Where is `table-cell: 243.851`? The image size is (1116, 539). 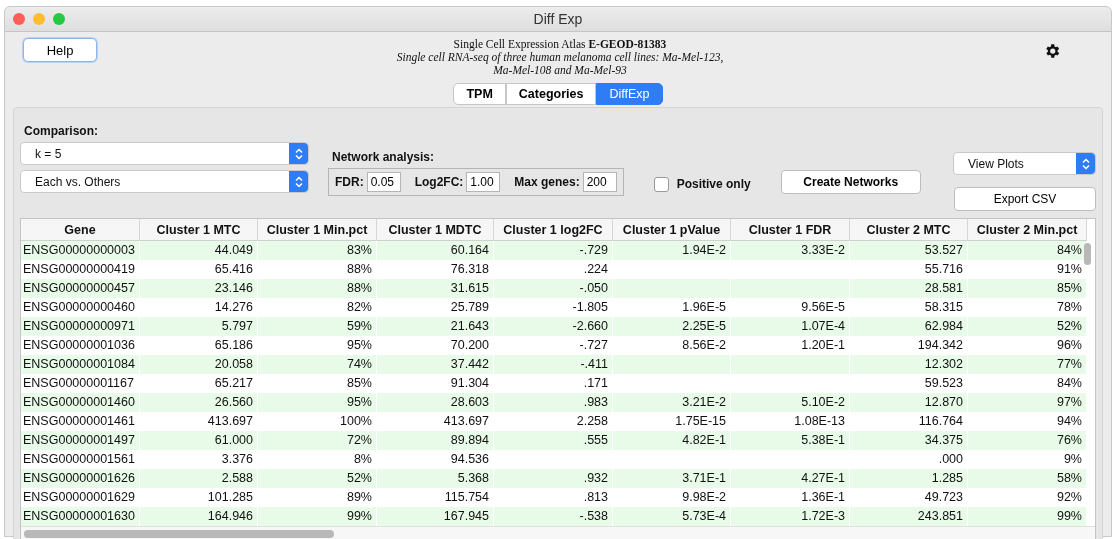
table-cell: 243.851 is located at coordinates (909, 516).